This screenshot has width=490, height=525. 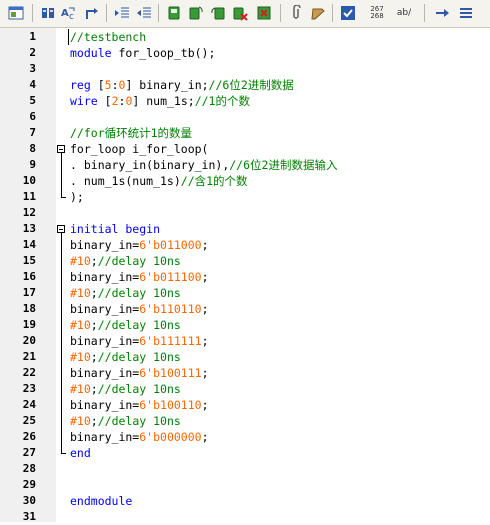 I want to click on code-text: end, so click(x=80, y=453).